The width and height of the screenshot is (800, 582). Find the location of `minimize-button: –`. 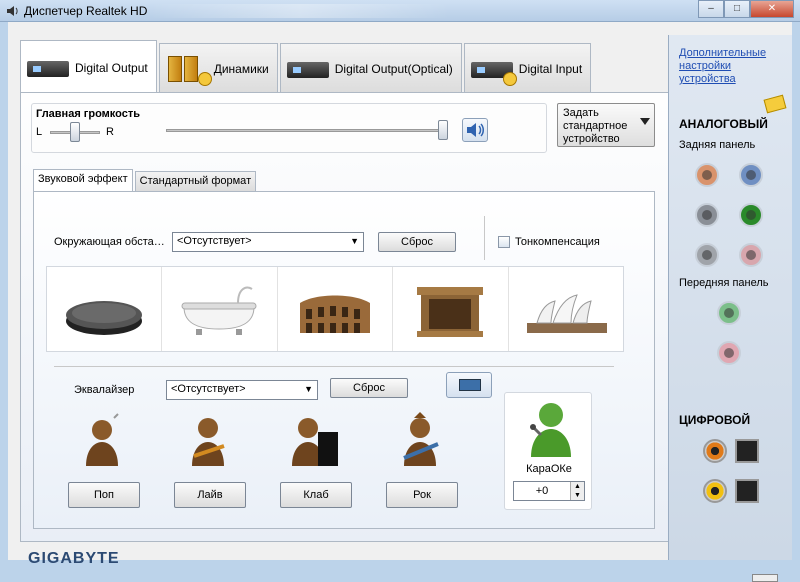

minimize-button: – is located at coordinates (711, 9).